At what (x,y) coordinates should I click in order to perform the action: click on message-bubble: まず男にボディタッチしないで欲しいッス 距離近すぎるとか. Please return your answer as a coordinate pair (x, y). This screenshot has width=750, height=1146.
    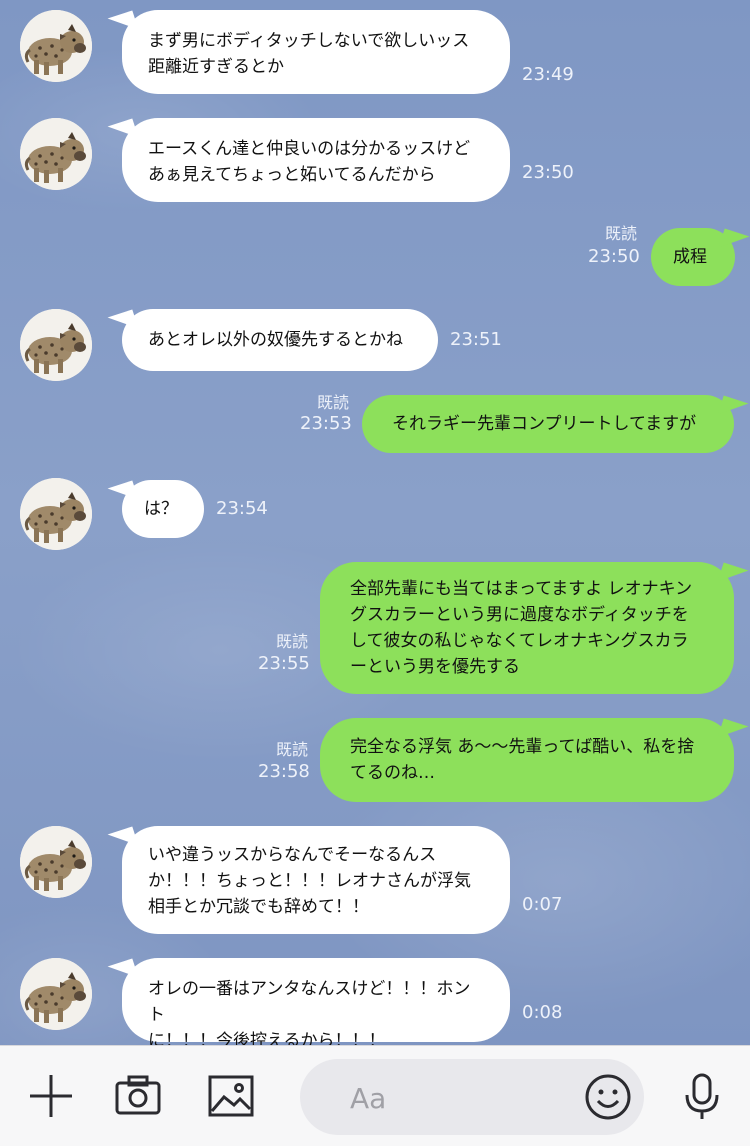
    Looking at the image, I should click on (316, 52).